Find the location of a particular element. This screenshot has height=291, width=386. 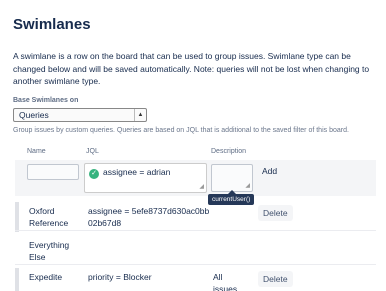

swimlane-jql: assignee = 5efe8737d630ac0bb02b67d8 is located at coordinates (149, 217).